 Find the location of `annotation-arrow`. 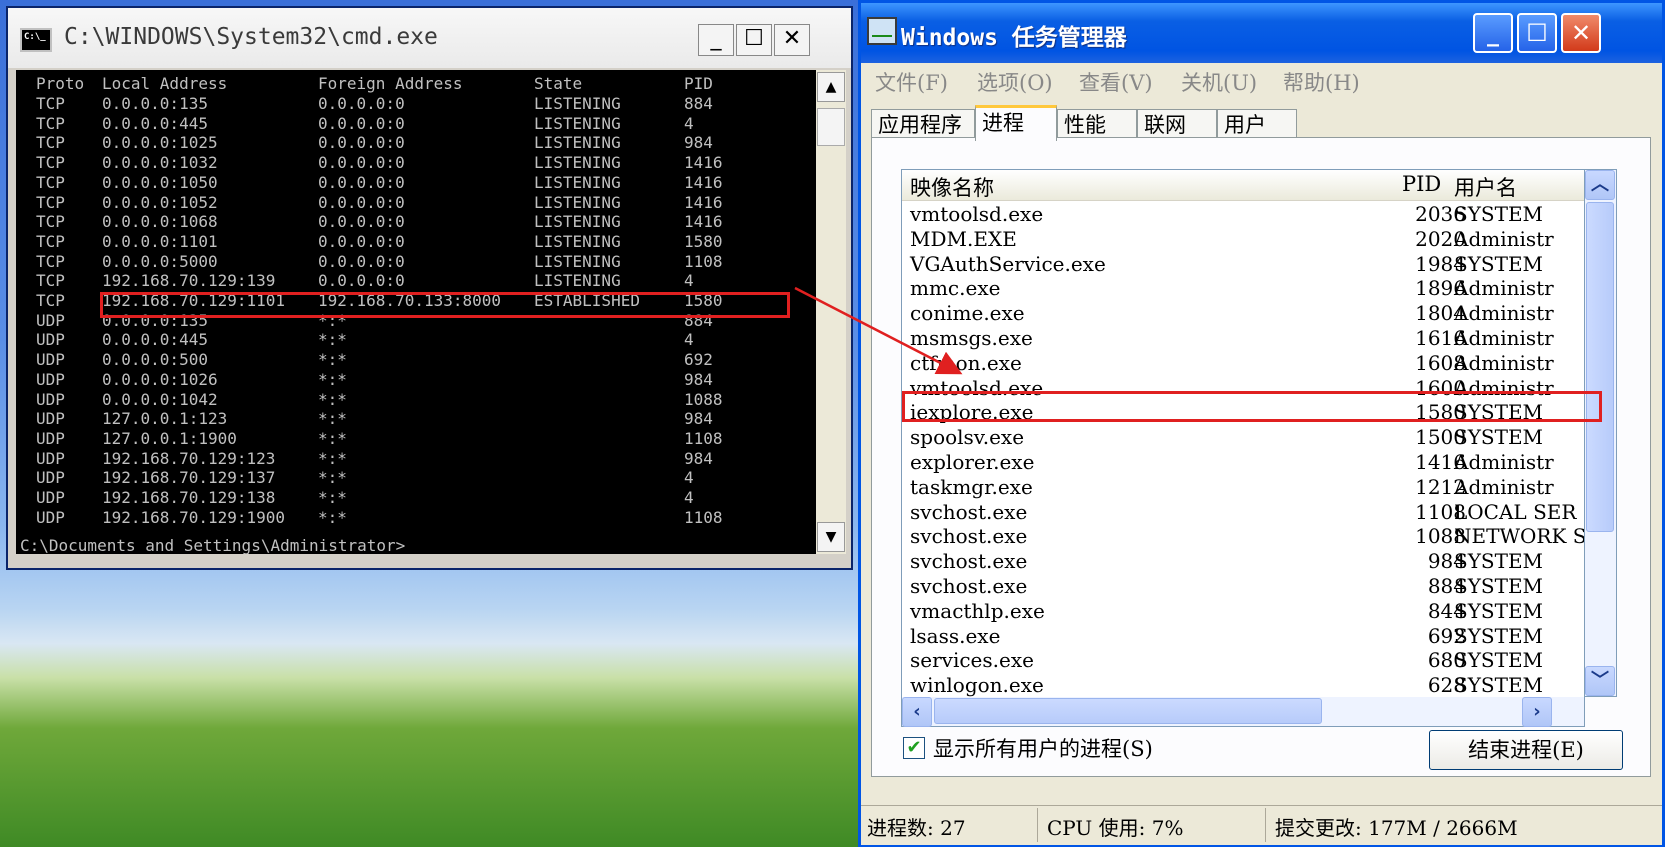

annotation-arrow is located at coordinates (878, 330).